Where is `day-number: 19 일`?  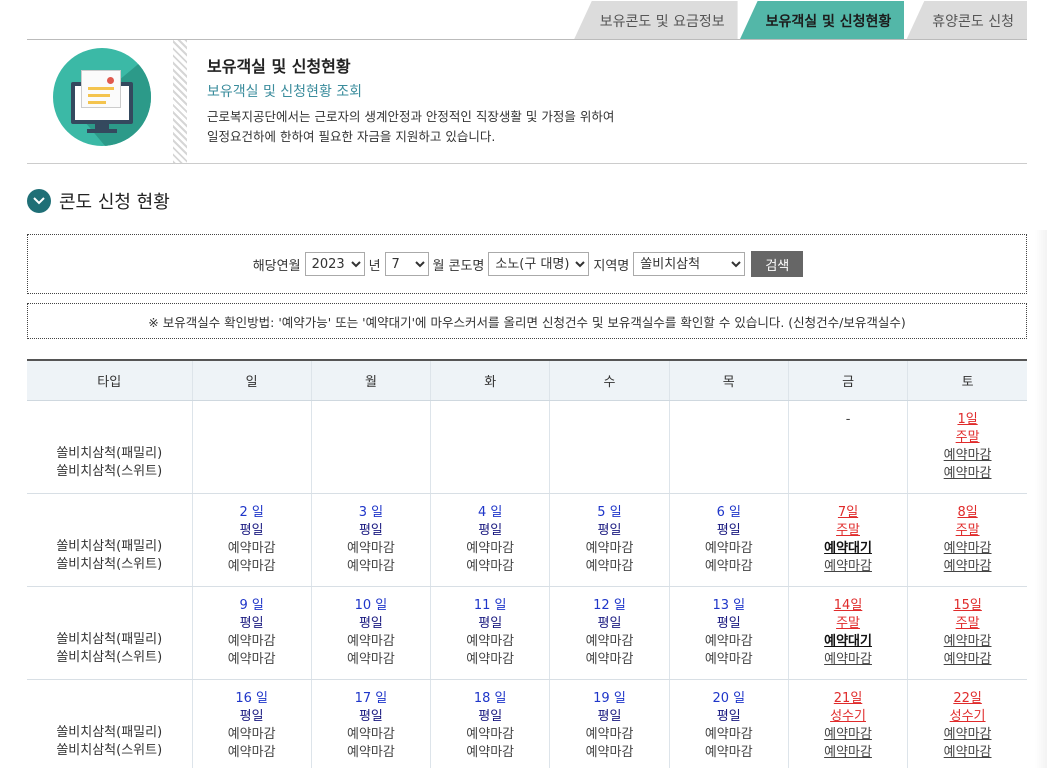 day-number: 19 일 is located at coordinates (609, 698).